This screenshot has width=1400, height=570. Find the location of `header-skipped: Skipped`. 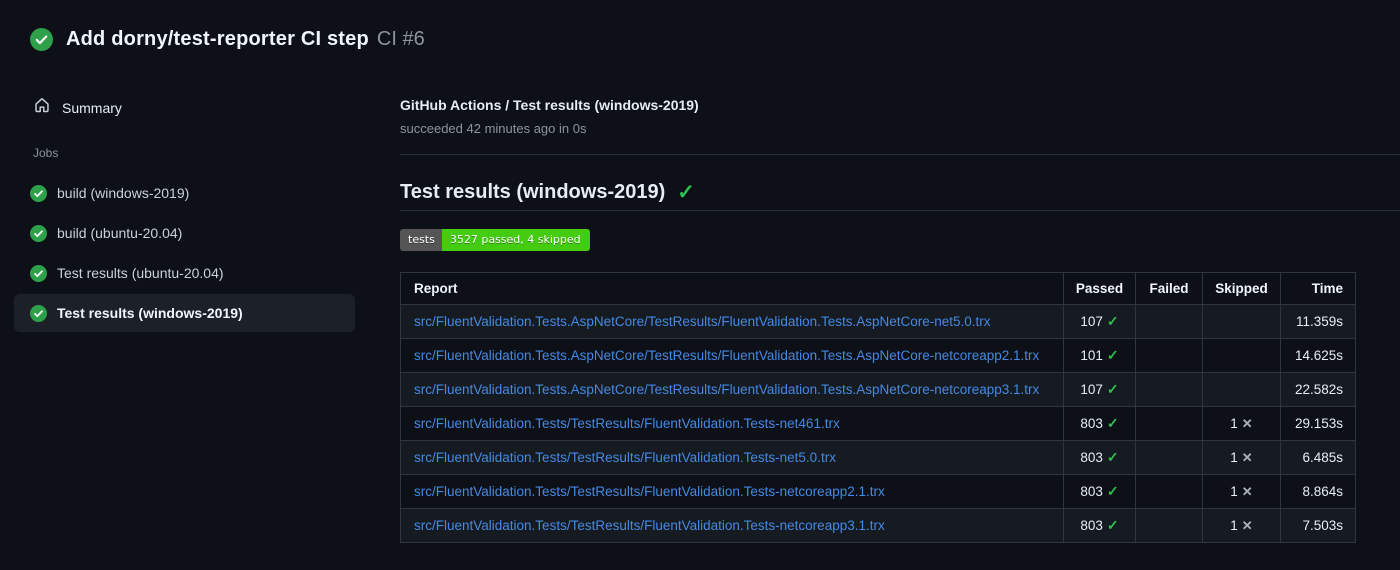

header-skipped: Skipped is located at coordinates (1241, 288).